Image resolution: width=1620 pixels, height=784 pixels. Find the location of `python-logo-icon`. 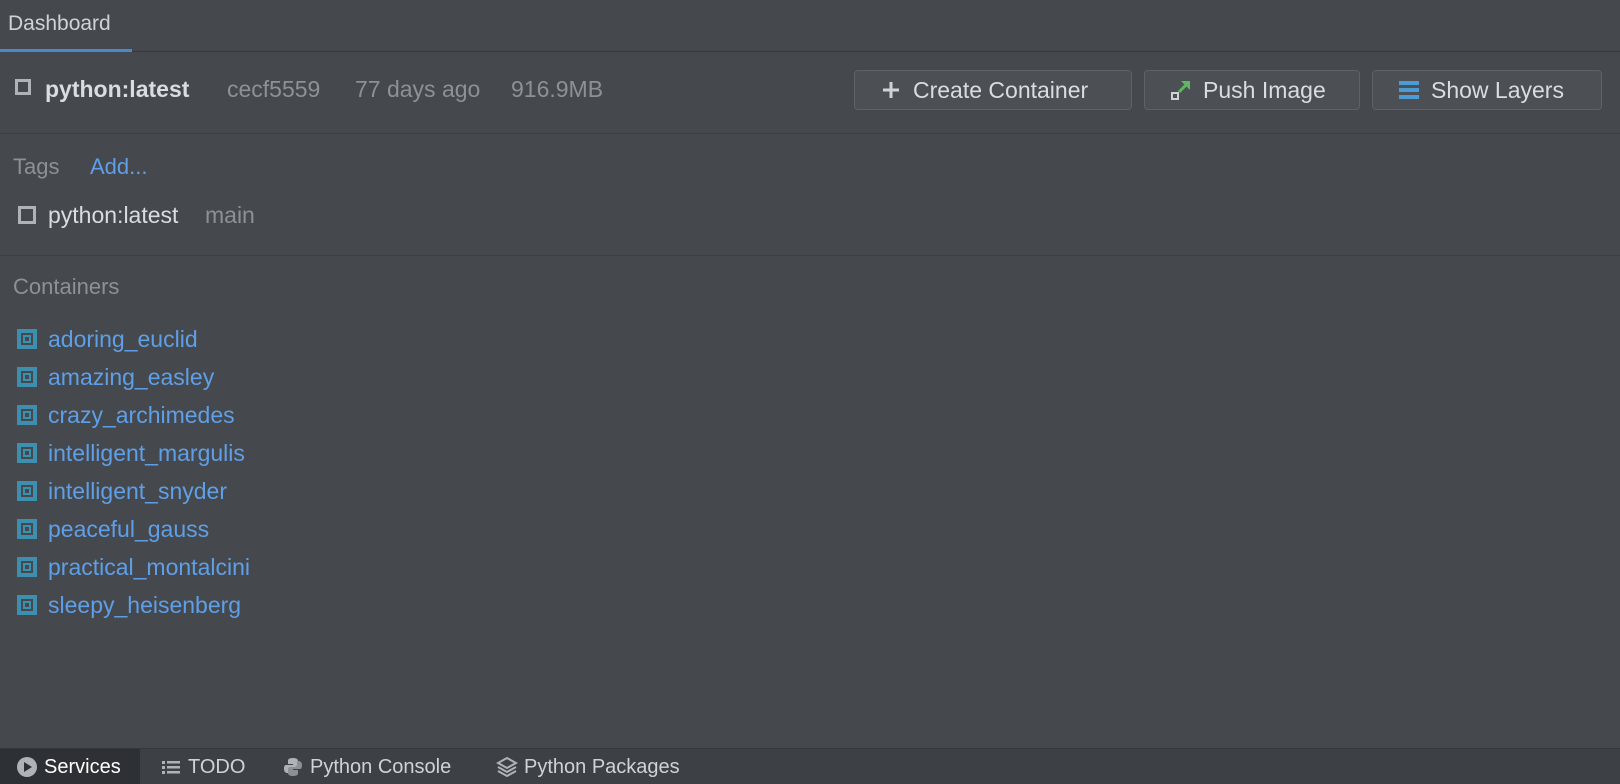

python-logo-icon is located at coordinates (293, 767).